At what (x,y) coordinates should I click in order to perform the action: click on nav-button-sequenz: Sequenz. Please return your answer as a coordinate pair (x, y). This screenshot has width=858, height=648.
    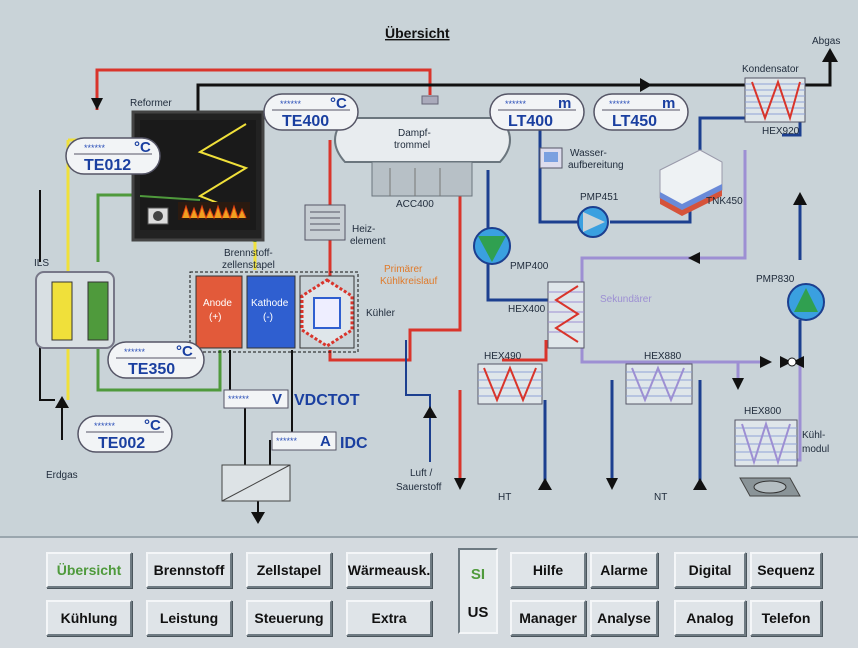
    Looking at the image, I should click on (786, 570).